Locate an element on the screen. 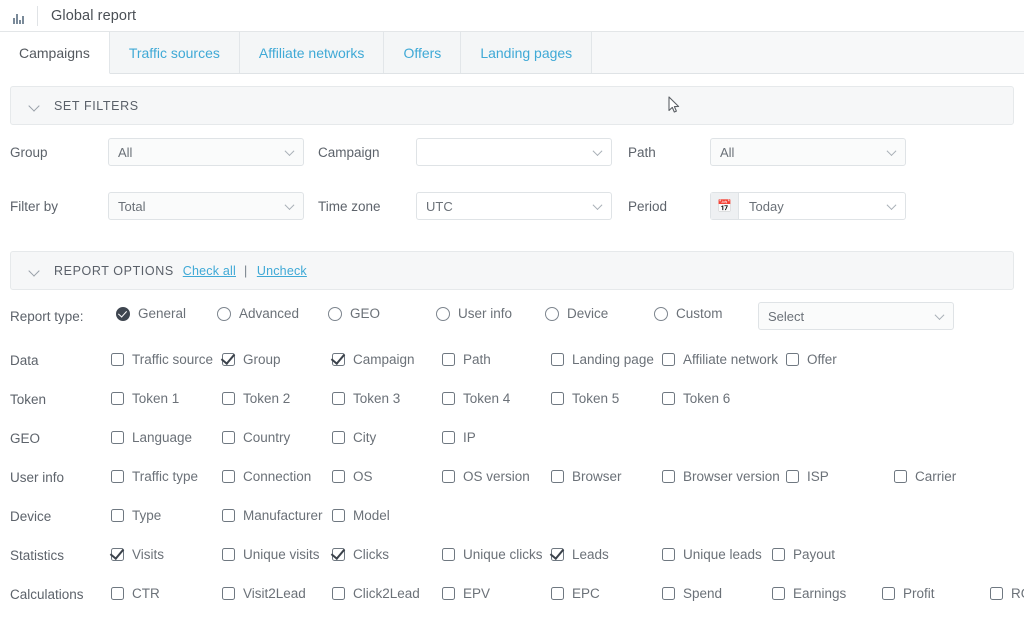  checkbox-traffic-source: Traffic source is located at coordinates (162, 359).